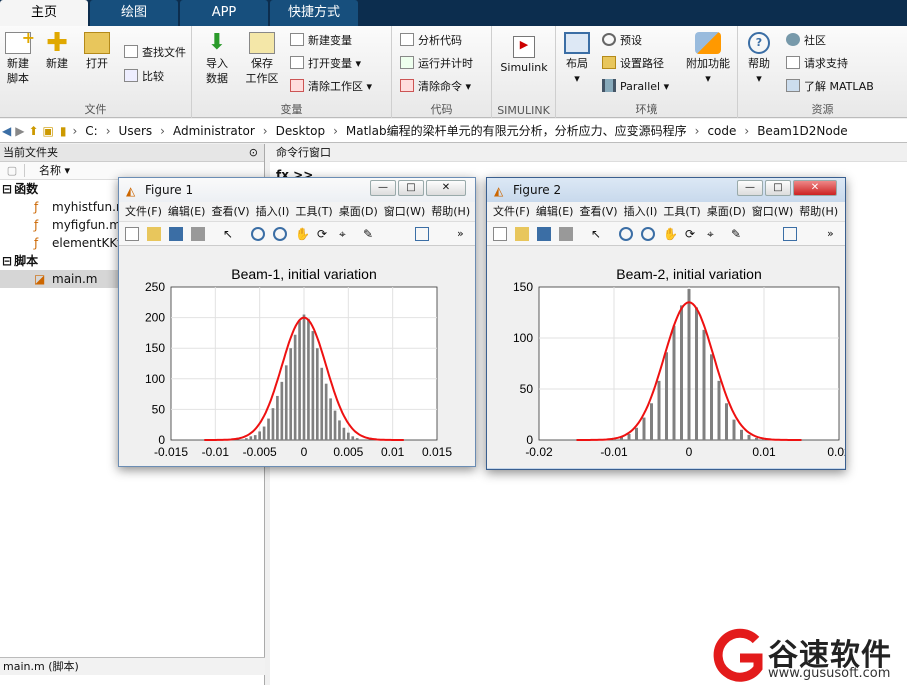 The image size is (907, 685). What do you see at coordinates (134, 13) in the screenshot?
I see `tab-plots: 绘图` at bounding box center [134, 13].